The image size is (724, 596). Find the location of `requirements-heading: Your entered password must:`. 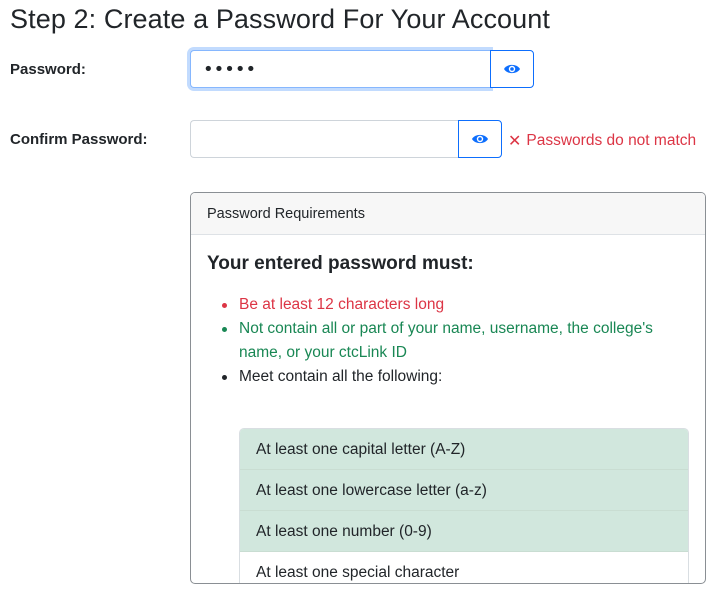

requirements-heading: Your entered password must: is located at coordinates (340, 263).